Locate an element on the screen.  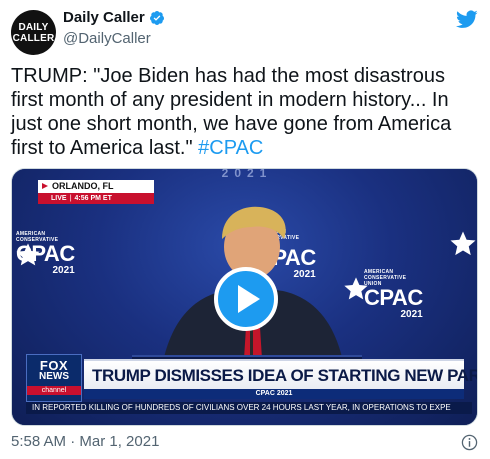
hashtag-link: #CPAC is located at coordinates (230, 148).